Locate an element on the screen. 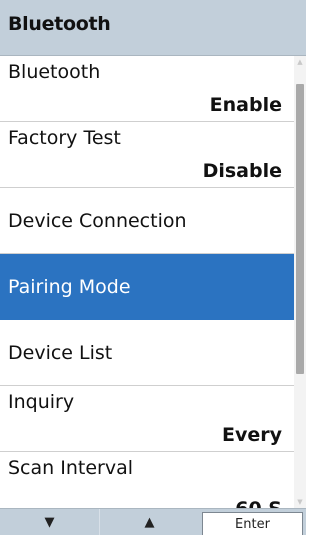  scroll-down-arrow-icon: ▼ is located at coordinates (300, 502).